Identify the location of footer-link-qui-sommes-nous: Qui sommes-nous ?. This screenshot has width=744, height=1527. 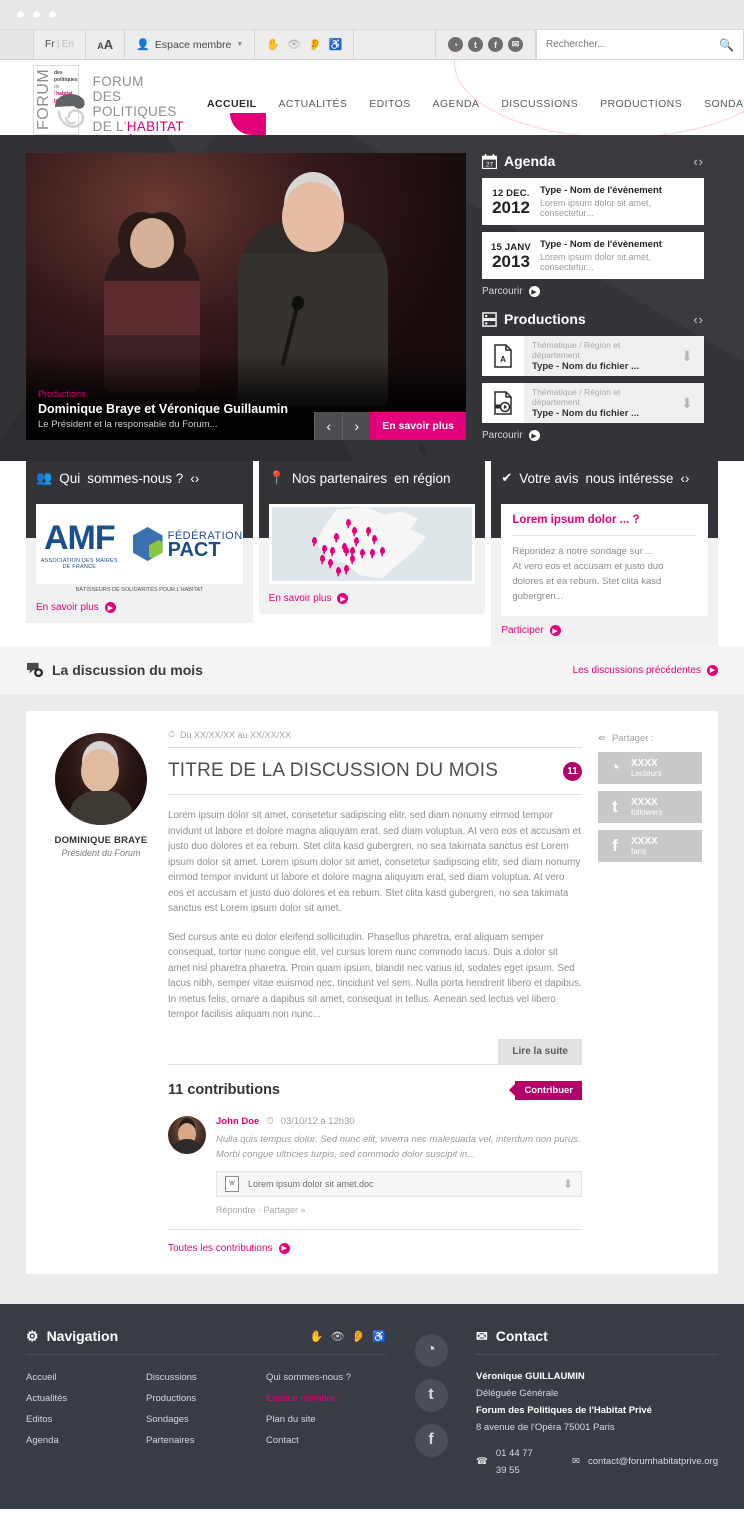
(326, 1377).